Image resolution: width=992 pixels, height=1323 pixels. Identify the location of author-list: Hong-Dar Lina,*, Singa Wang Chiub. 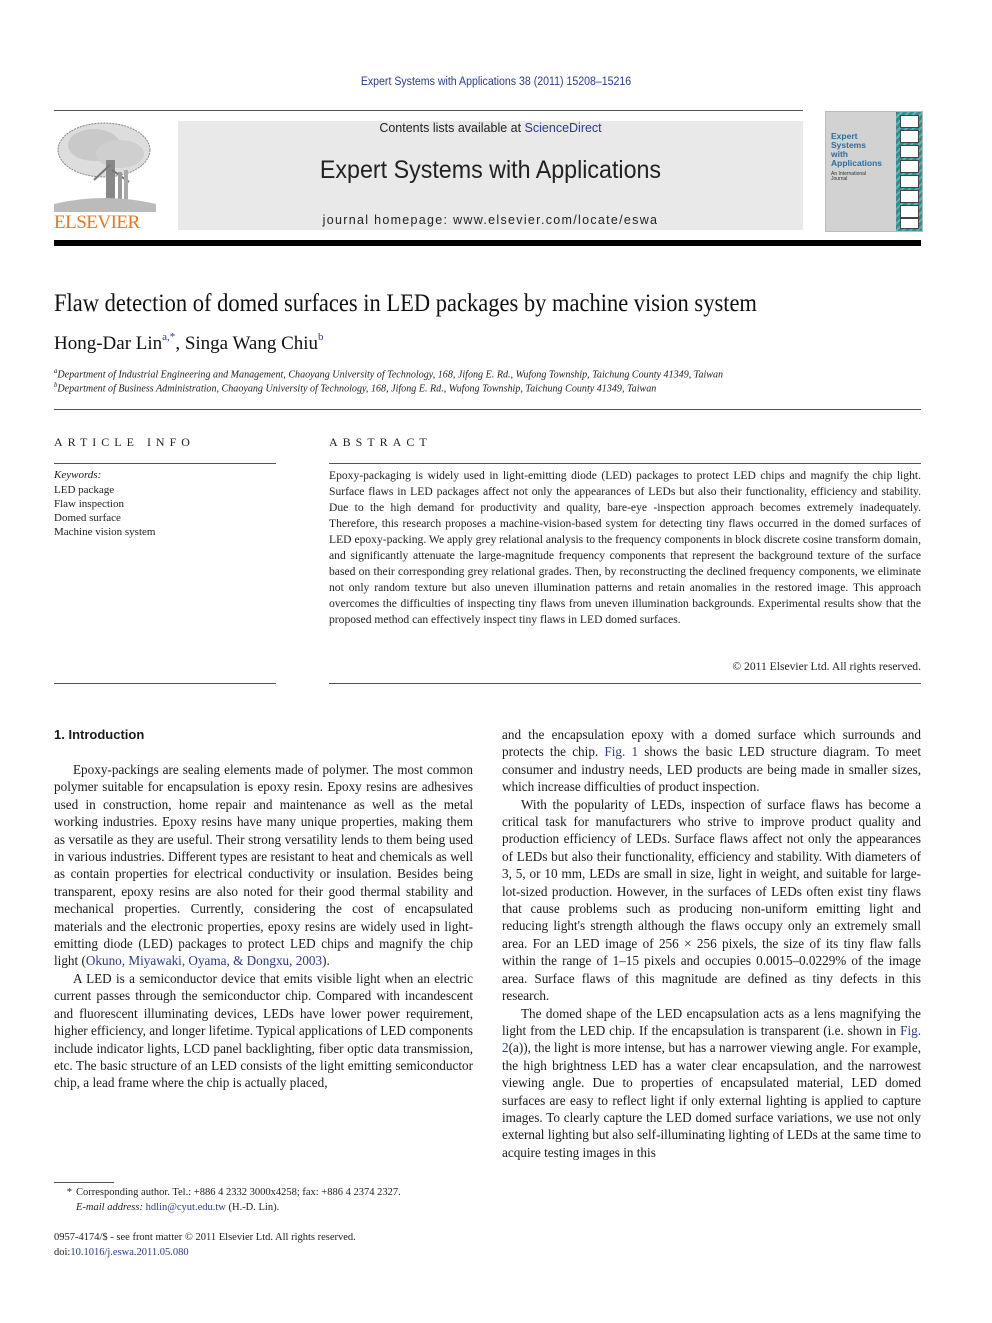
(189, 343).